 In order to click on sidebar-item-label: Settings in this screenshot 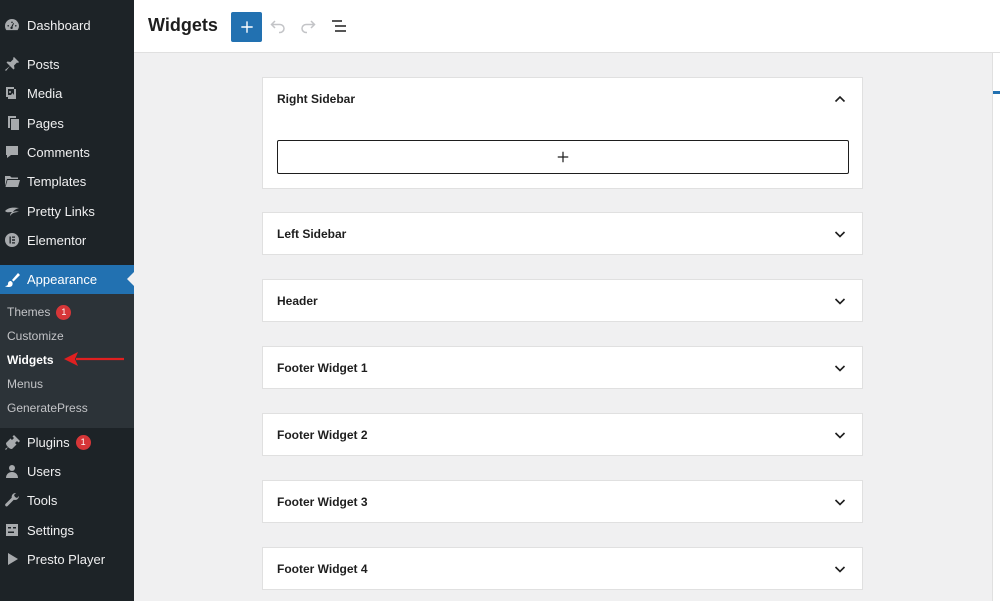, I will do `click(50, 530)`.